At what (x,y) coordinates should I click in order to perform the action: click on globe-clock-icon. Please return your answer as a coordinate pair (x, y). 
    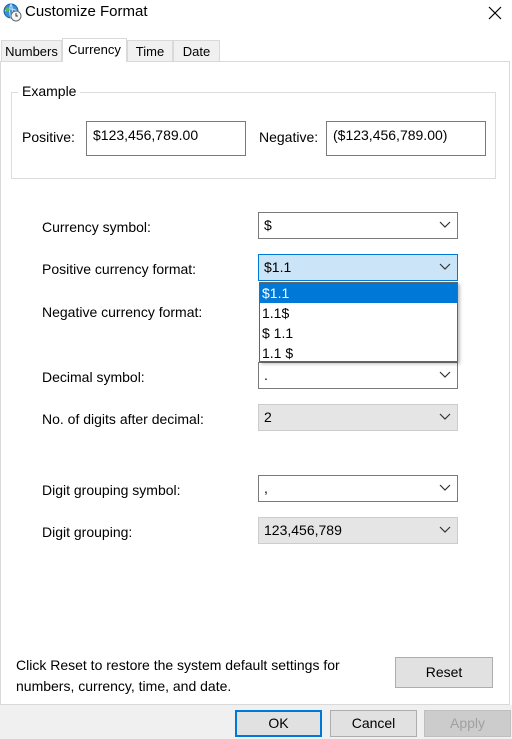
    Looking at the image, I should click on (12, 12).